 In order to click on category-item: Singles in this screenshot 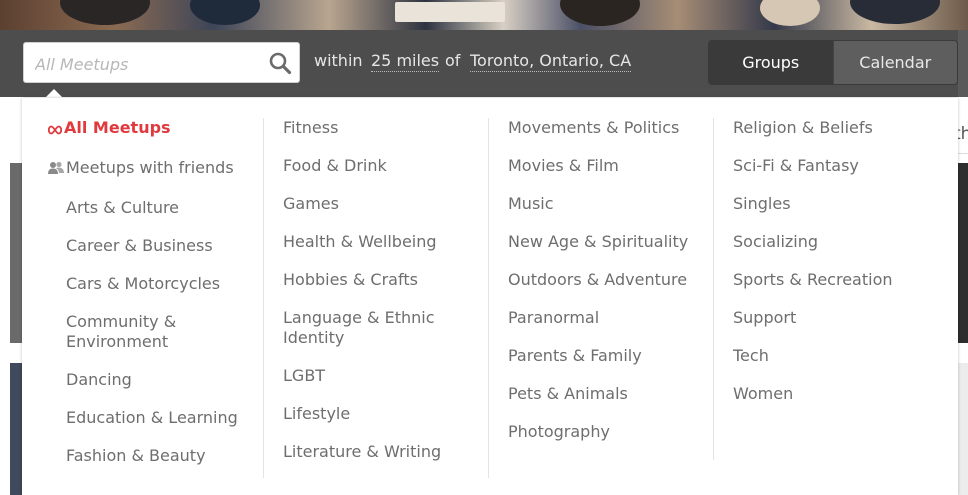, I will do `click(833, 204)`.